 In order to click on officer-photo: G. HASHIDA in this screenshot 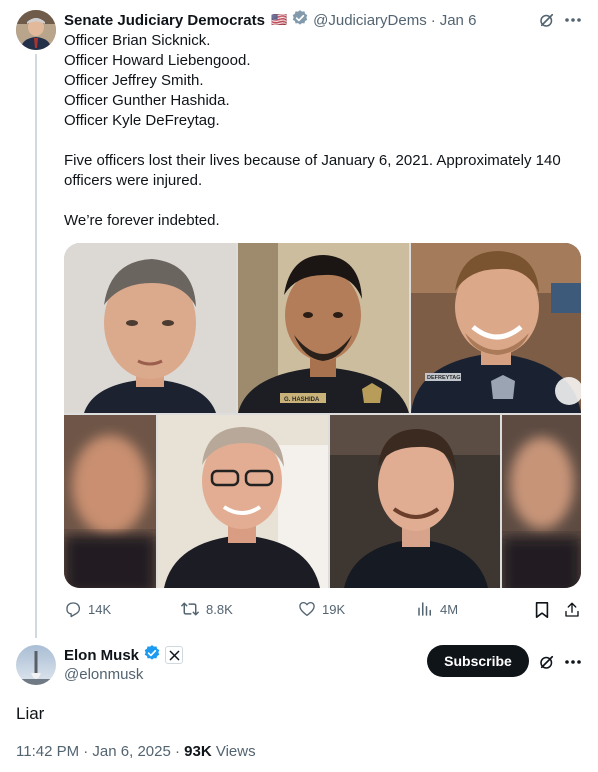, I will do `click(323, 328)`.